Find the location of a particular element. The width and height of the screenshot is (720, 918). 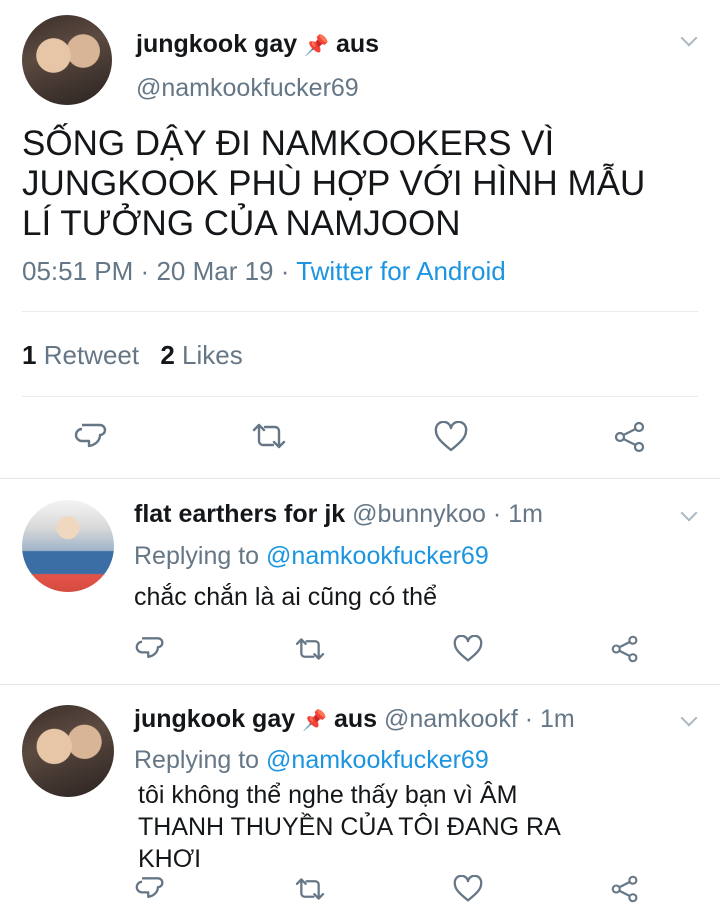

tweet-text-line: SỐNG DẬY ĐI NAMKOOKERS VÌ is located at coordinates (288, 143).